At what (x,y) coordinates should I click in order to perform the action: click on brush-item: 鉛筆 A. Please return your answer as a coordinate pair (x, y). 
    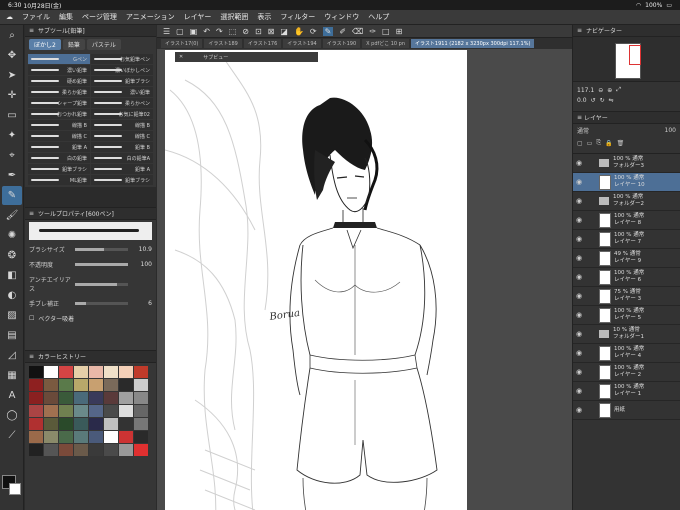
    Looking at the image, I should click on (59, 147).